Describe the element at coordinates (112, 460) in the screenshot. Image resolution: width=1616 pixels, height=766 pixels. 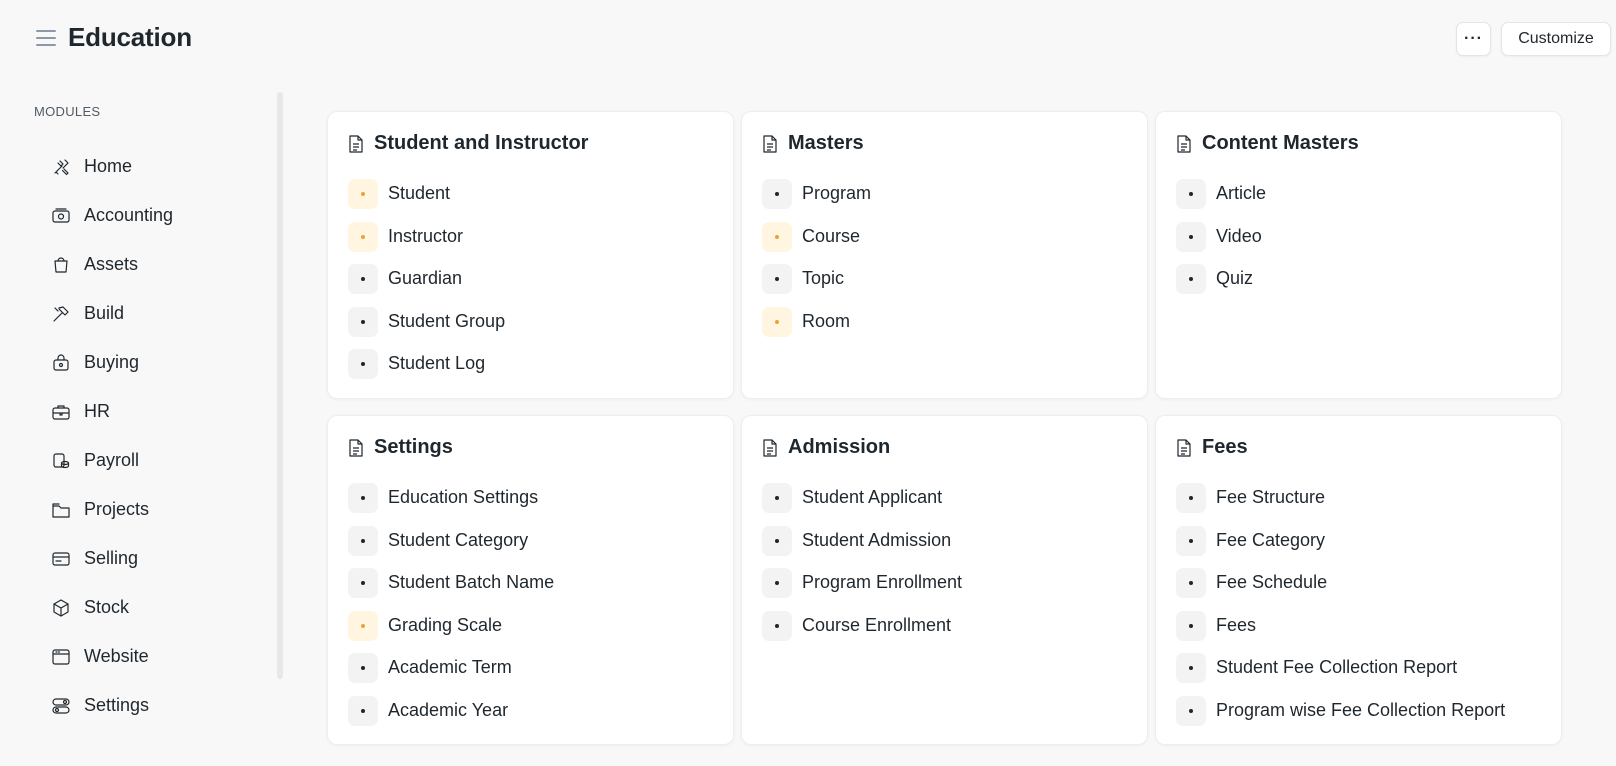
I see `sidebar-item-label: Payroll` at that location.